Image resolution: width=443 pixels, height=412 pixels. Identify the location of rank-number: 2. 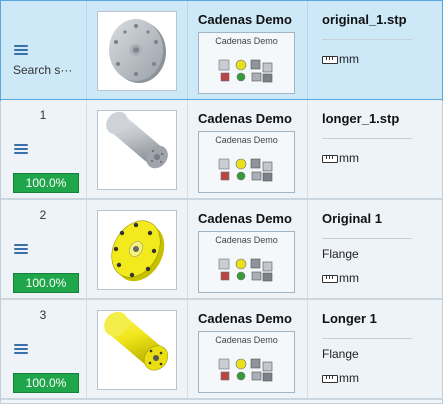
(43, 215).